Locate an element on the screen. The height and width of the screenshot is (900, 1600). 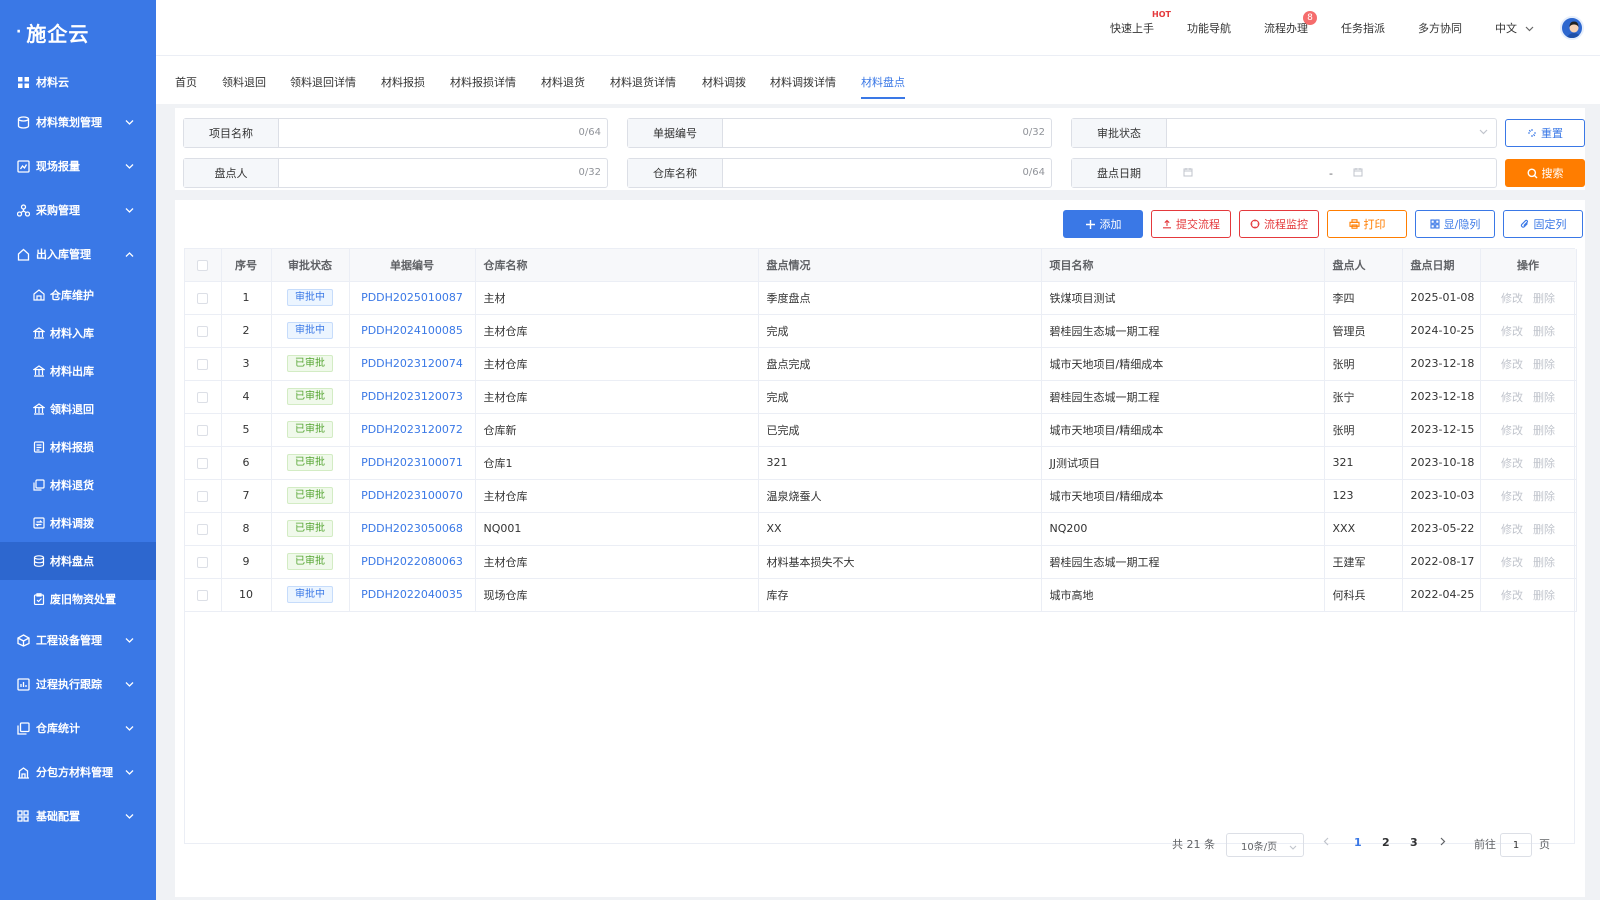
sidebar-item-scrap: 废旧物资处置 is located at coordinates (78, 599).